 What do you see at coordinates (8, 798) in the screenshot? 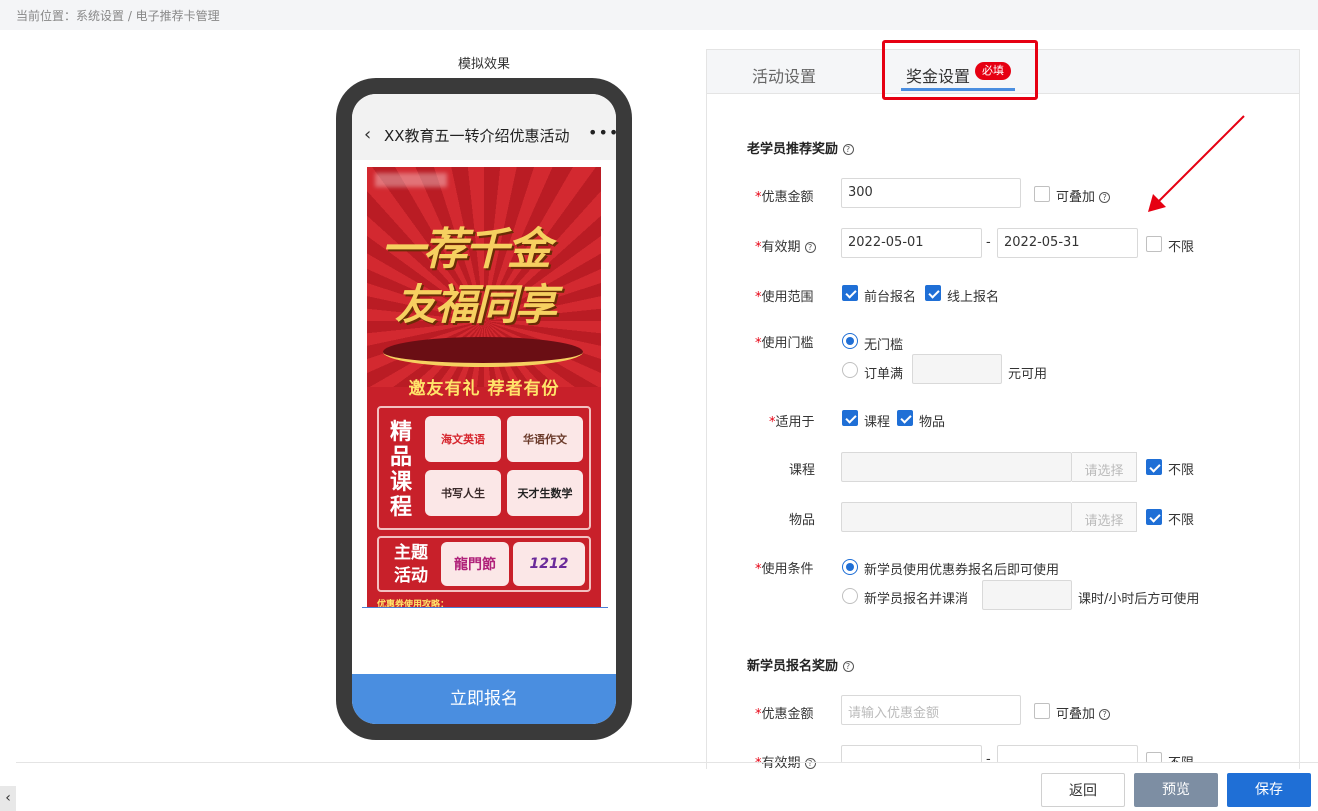
I see `scroll-left-icon: ‹` at bounding box center [8, 798].